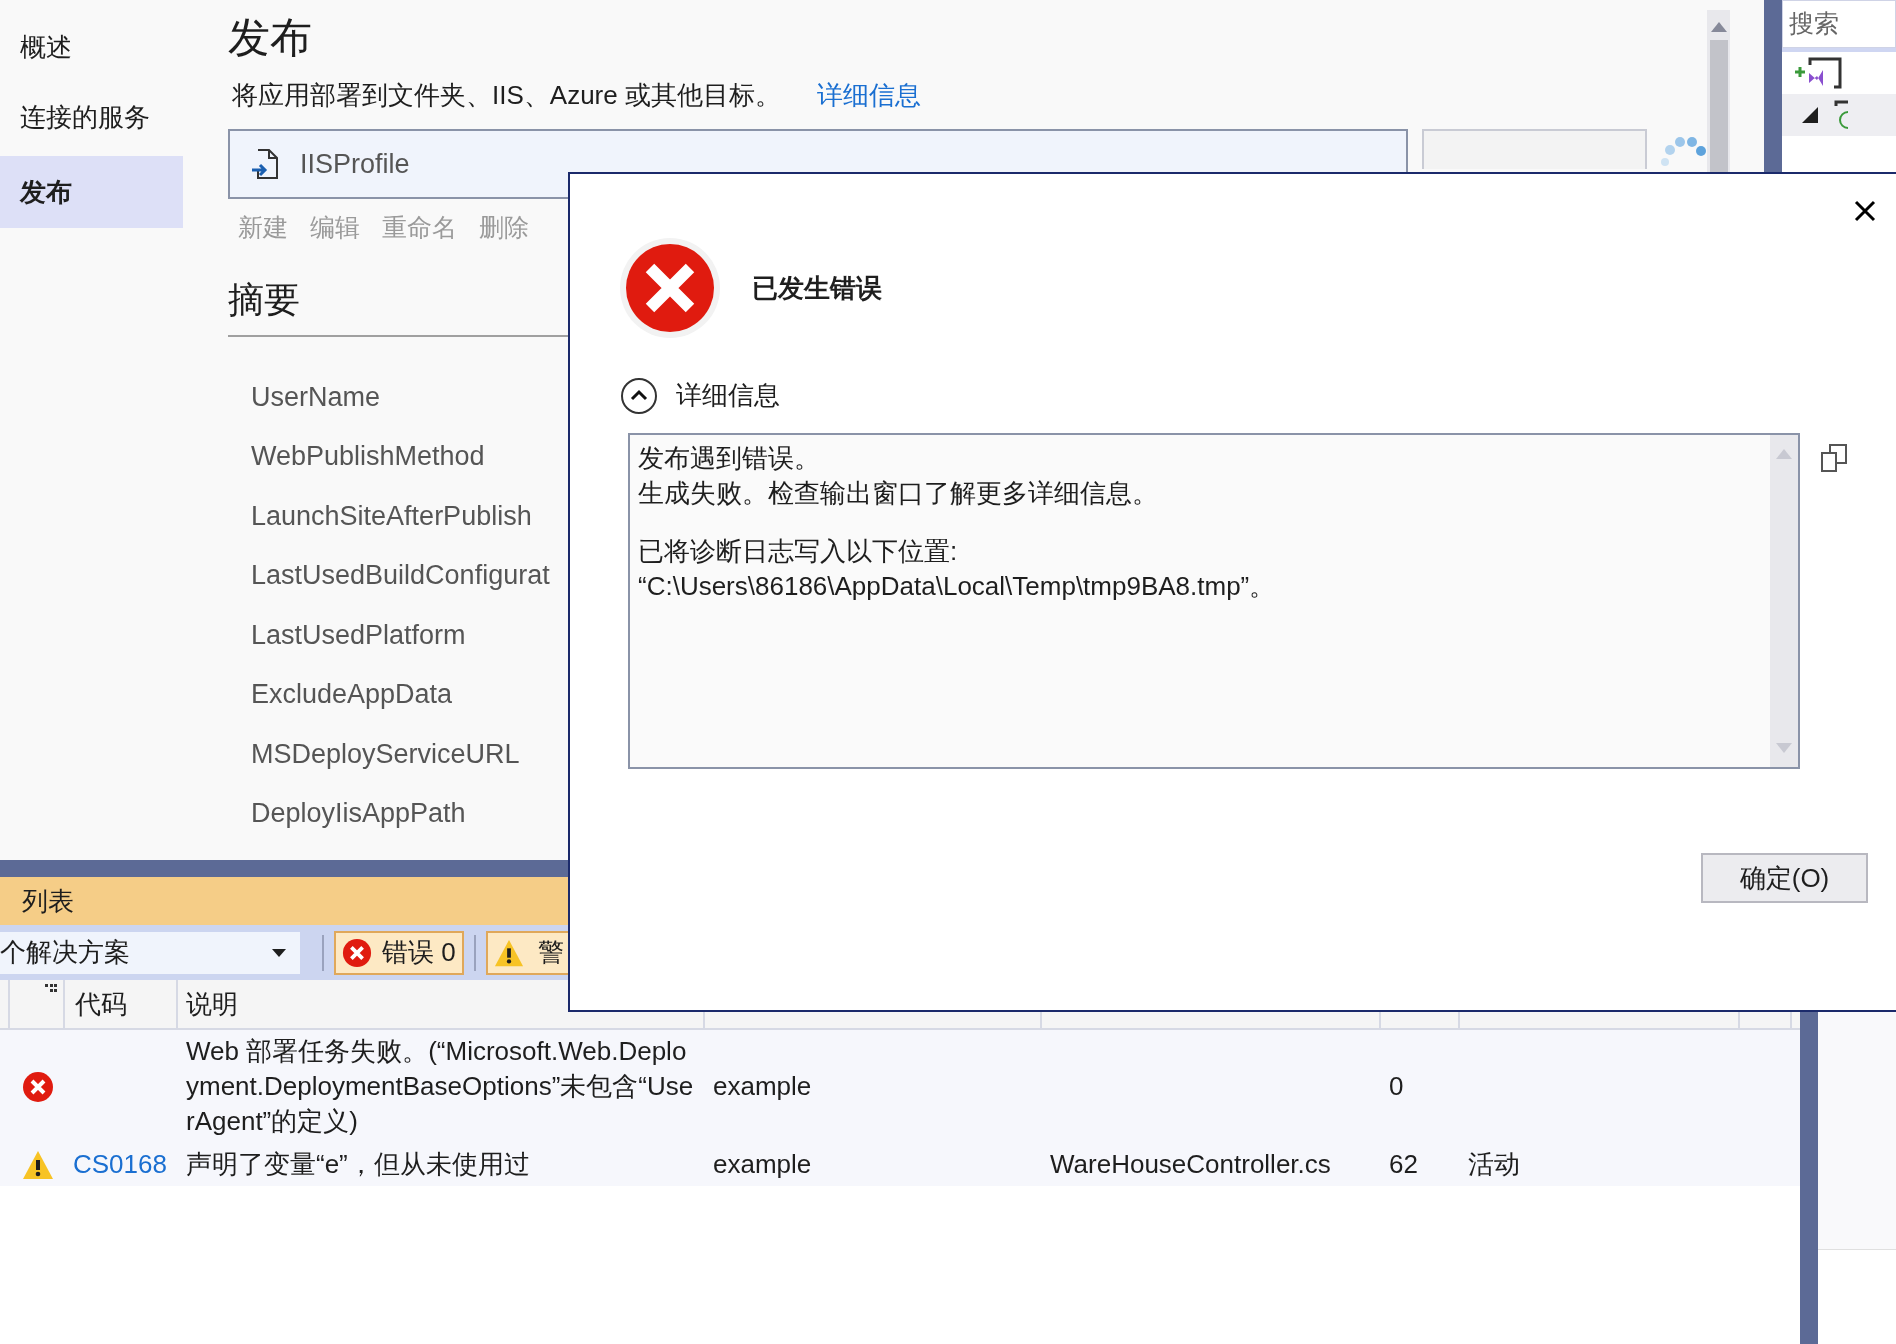 This screenshot has width=1896, height=1344. I want to click on table-cell: 声明了变量“e”，但从未使用过, so click(358, 1164).